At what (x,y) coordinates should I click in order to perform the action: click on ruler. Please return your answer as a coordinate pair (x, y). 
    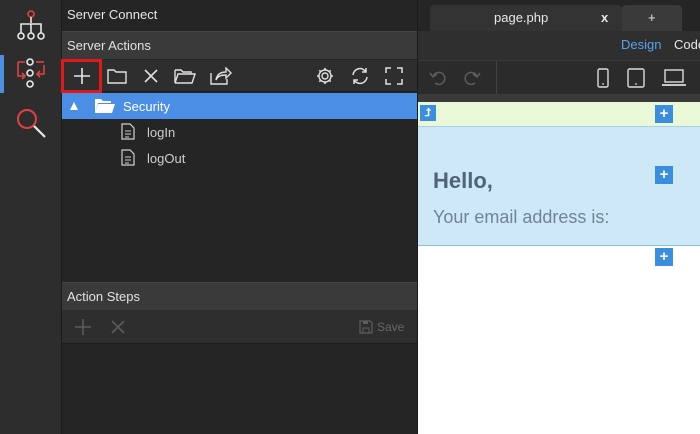
    Looking at the image, I should click on (559, 98).